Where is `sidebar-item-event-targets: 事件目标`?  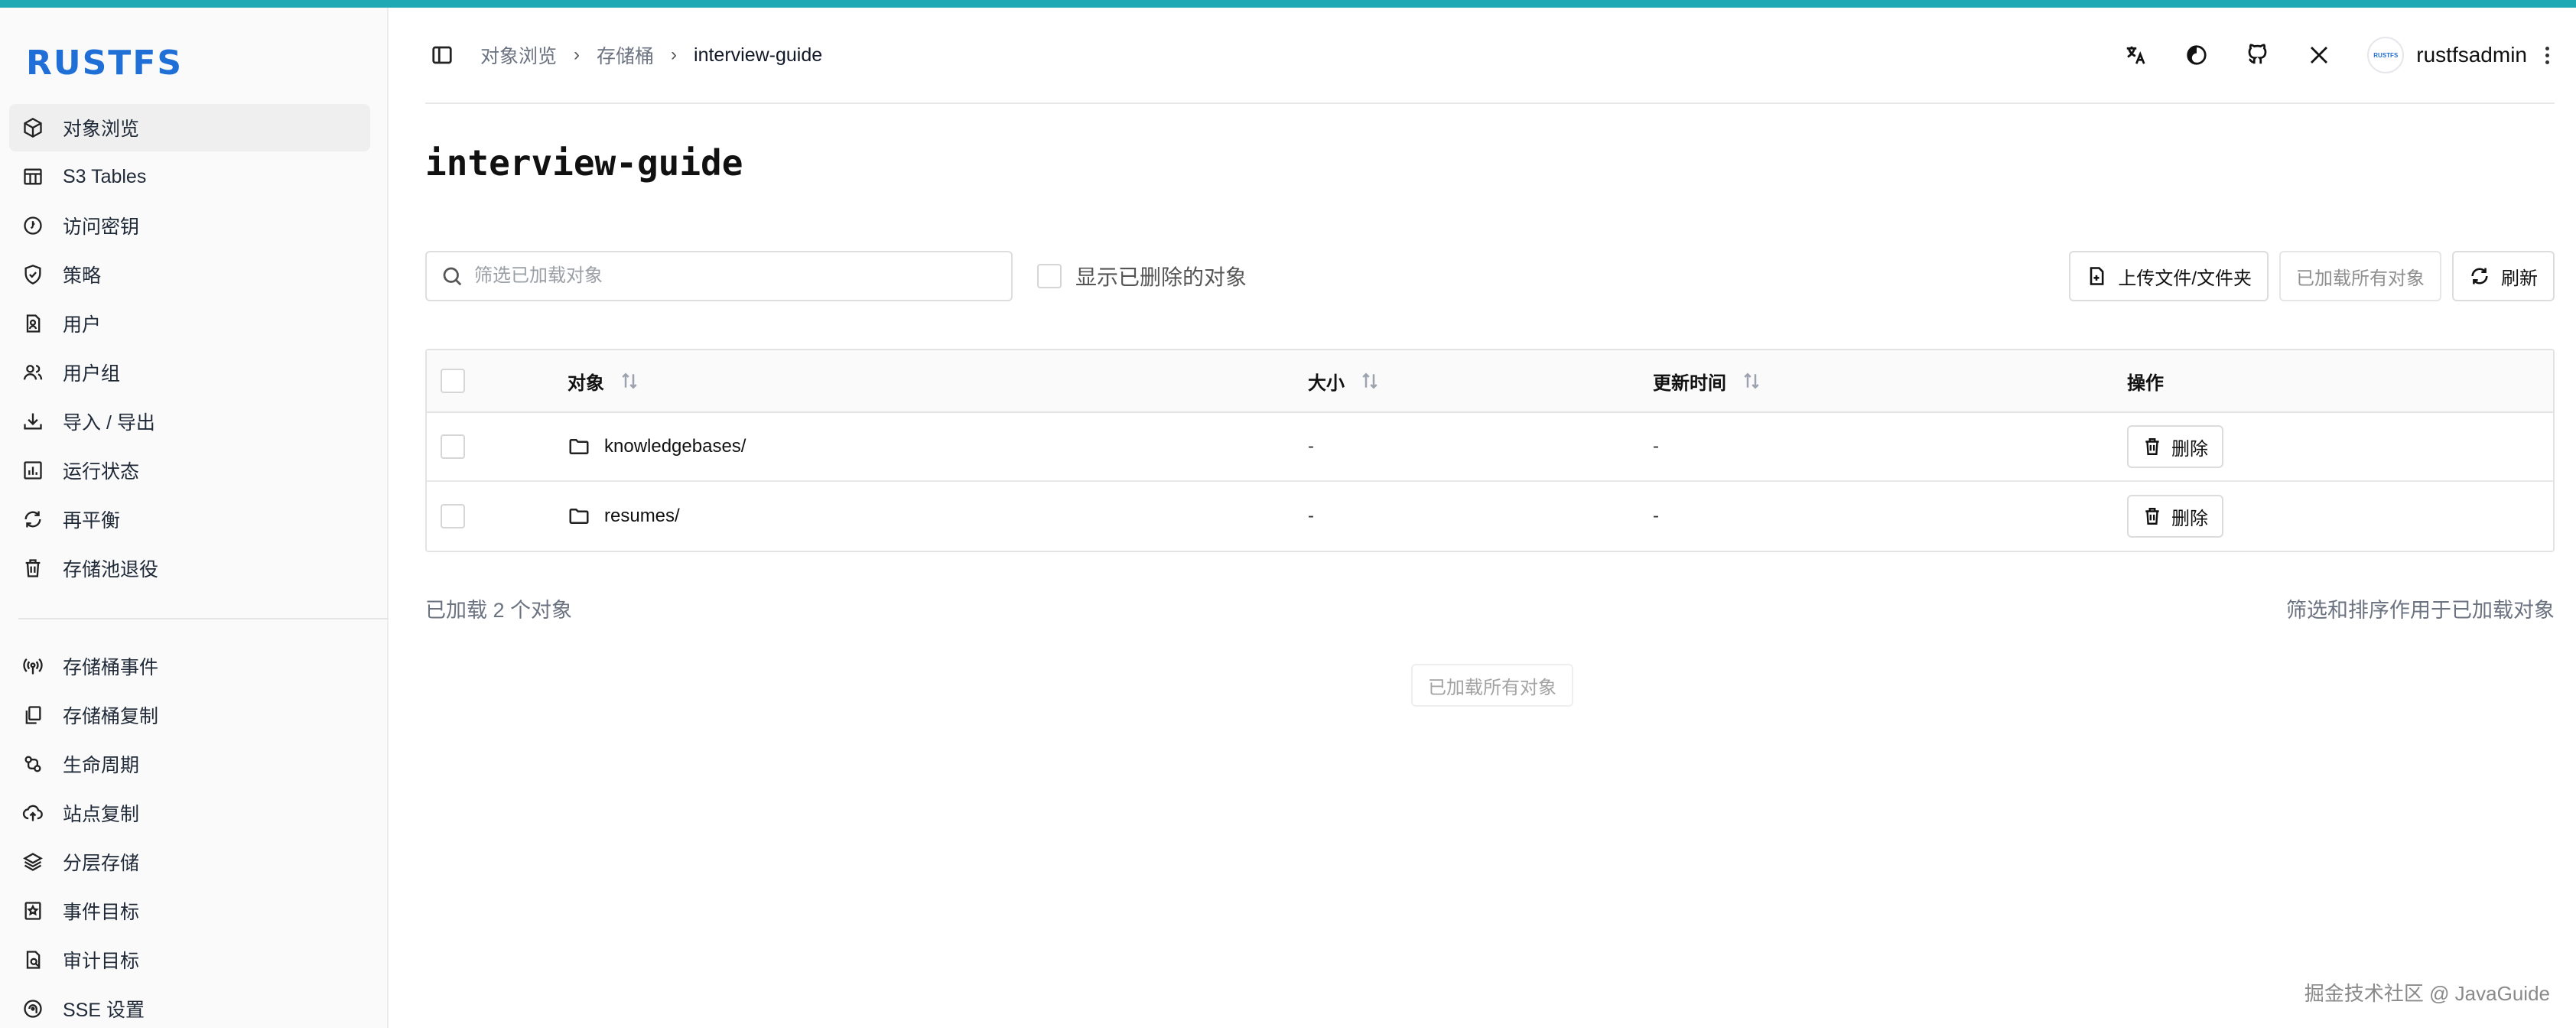 sidebar-item-event-targets: 事件目标 is located at coordinates (189, 911).